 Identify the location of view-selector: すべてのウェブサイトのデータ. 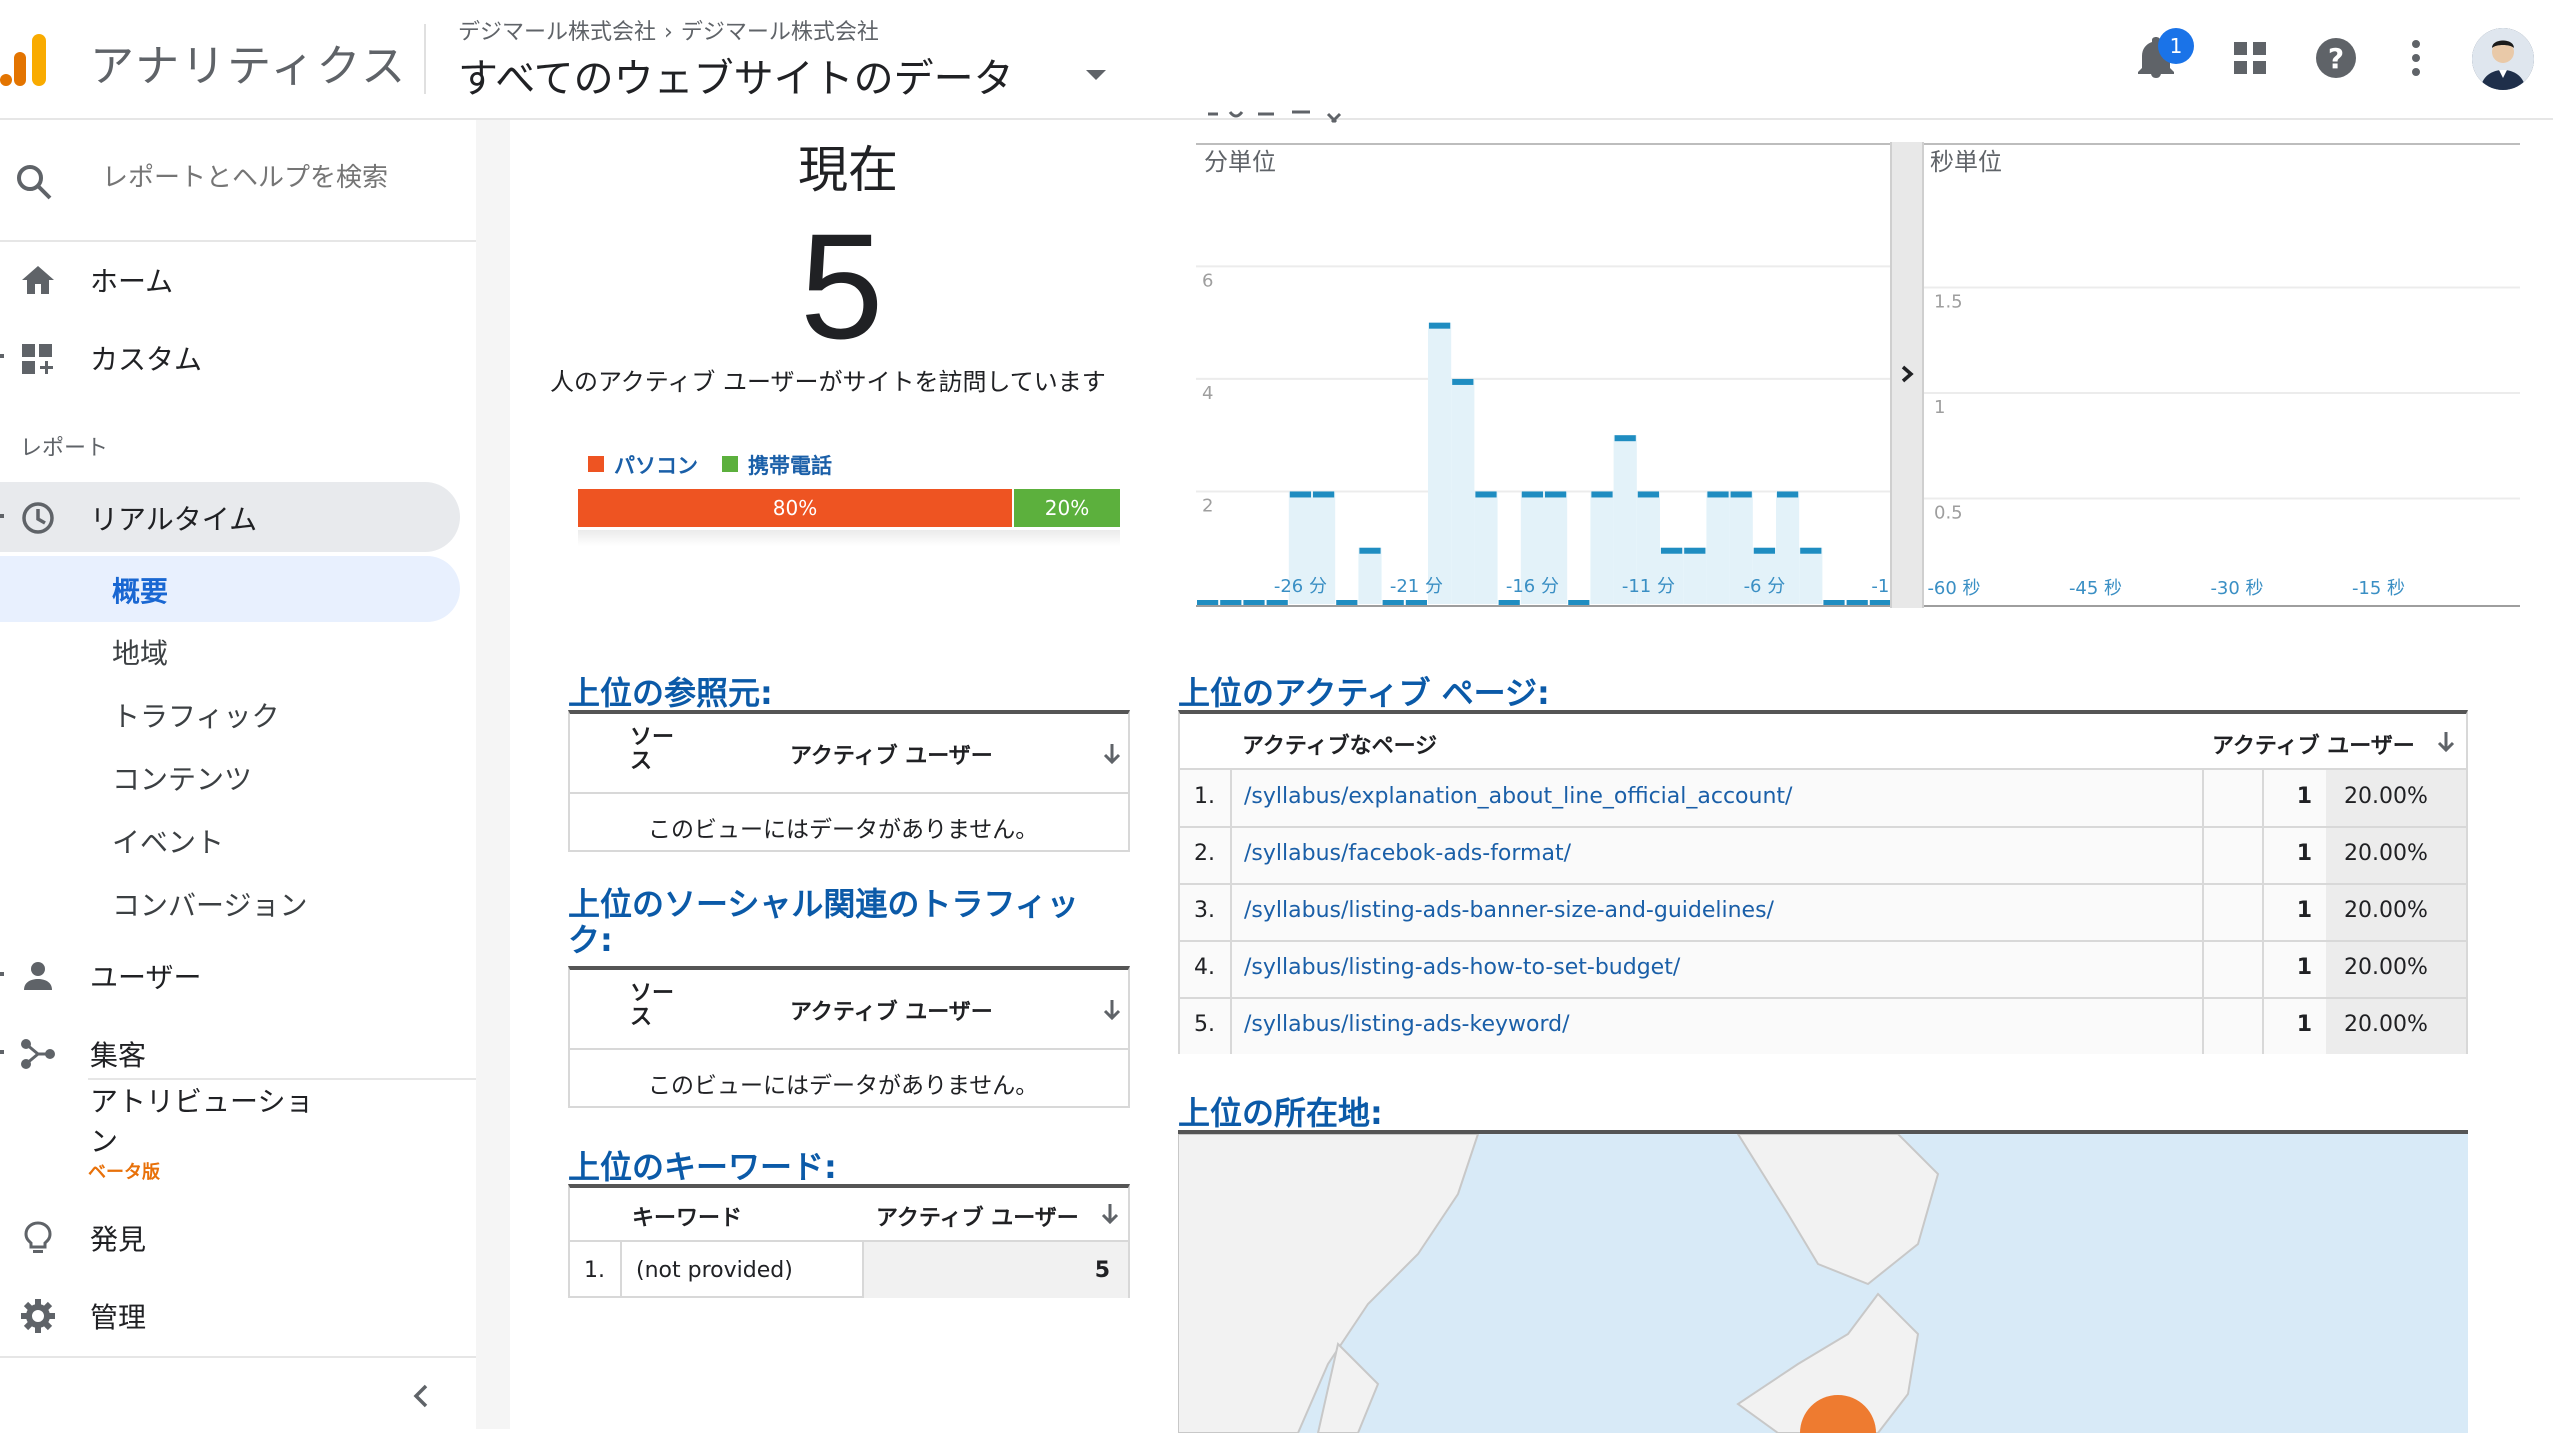
(736, 75).